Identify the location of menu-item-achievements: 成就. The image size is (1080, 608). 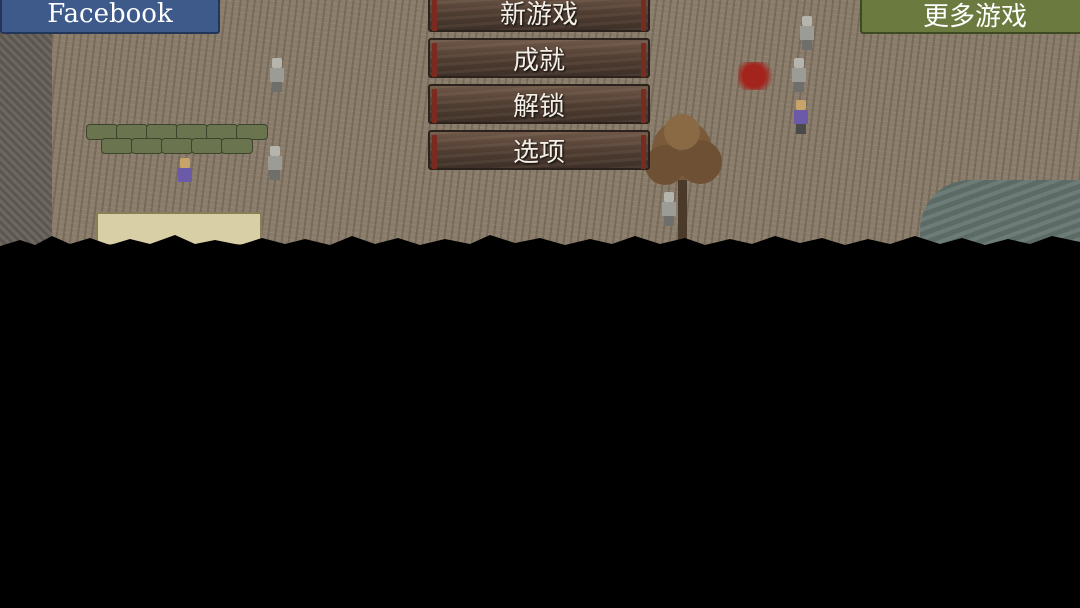
(539, 58).